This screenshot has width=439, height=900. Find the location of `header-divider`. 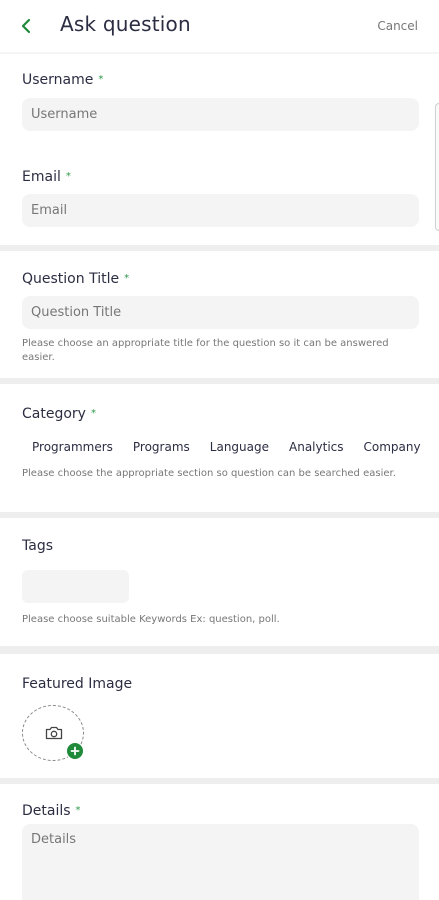

header-divider is located at coordinates (219, 53).